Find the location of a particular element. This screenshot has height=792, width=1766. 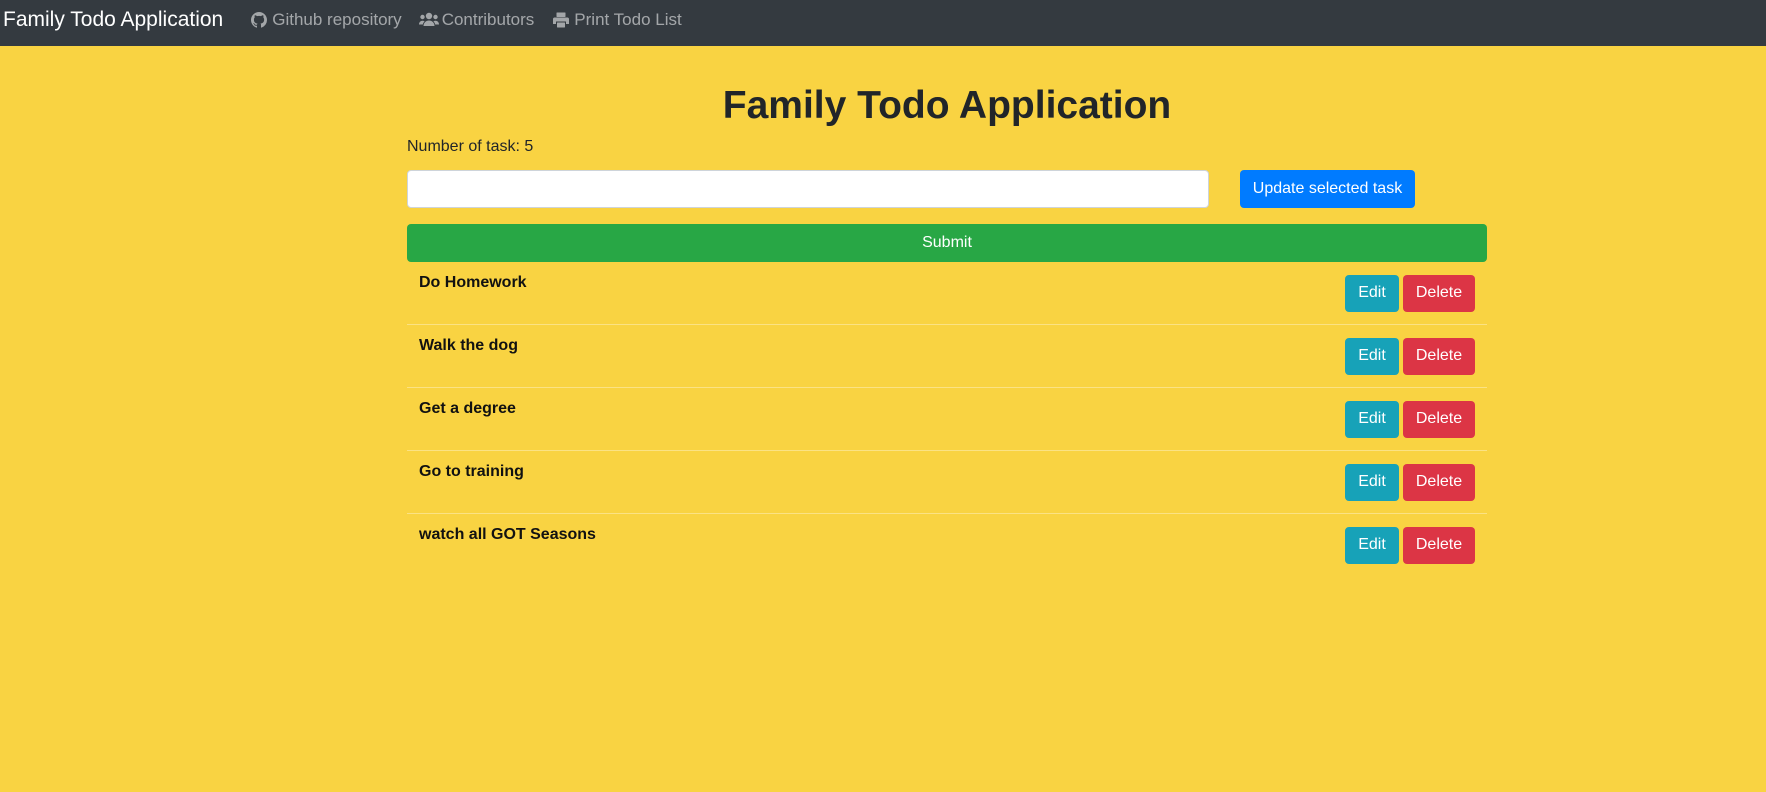

task-label: Go to training is located at coordinates (471, 471).